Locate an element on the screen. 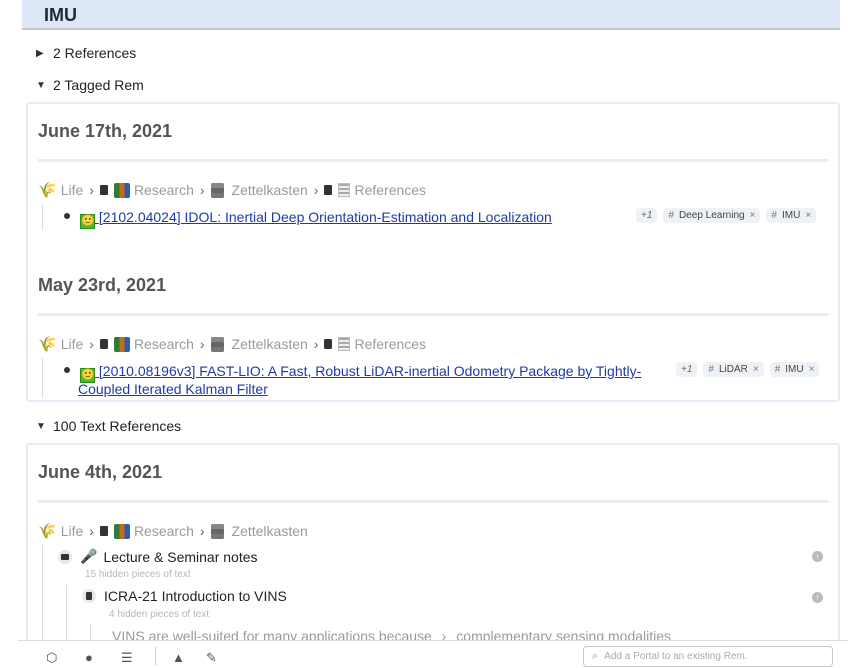 This screenshot has width=860, height=668. smiley-icon: 🙂 is located at coordinates (87, 221).